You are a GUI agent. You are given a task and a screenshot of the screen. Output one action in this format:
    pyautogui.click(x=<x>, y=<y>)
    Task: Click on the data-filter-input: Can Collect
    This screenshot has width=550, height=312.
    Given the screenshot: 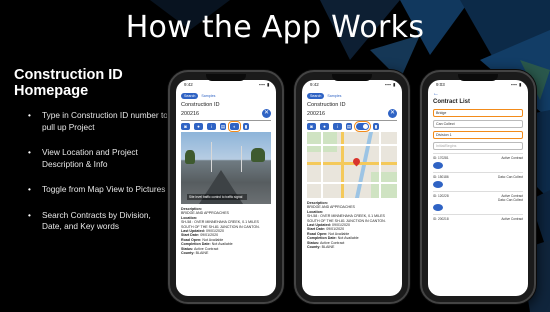 What is the action you would take?
    pyautogui.click(x=478, y=124)
    